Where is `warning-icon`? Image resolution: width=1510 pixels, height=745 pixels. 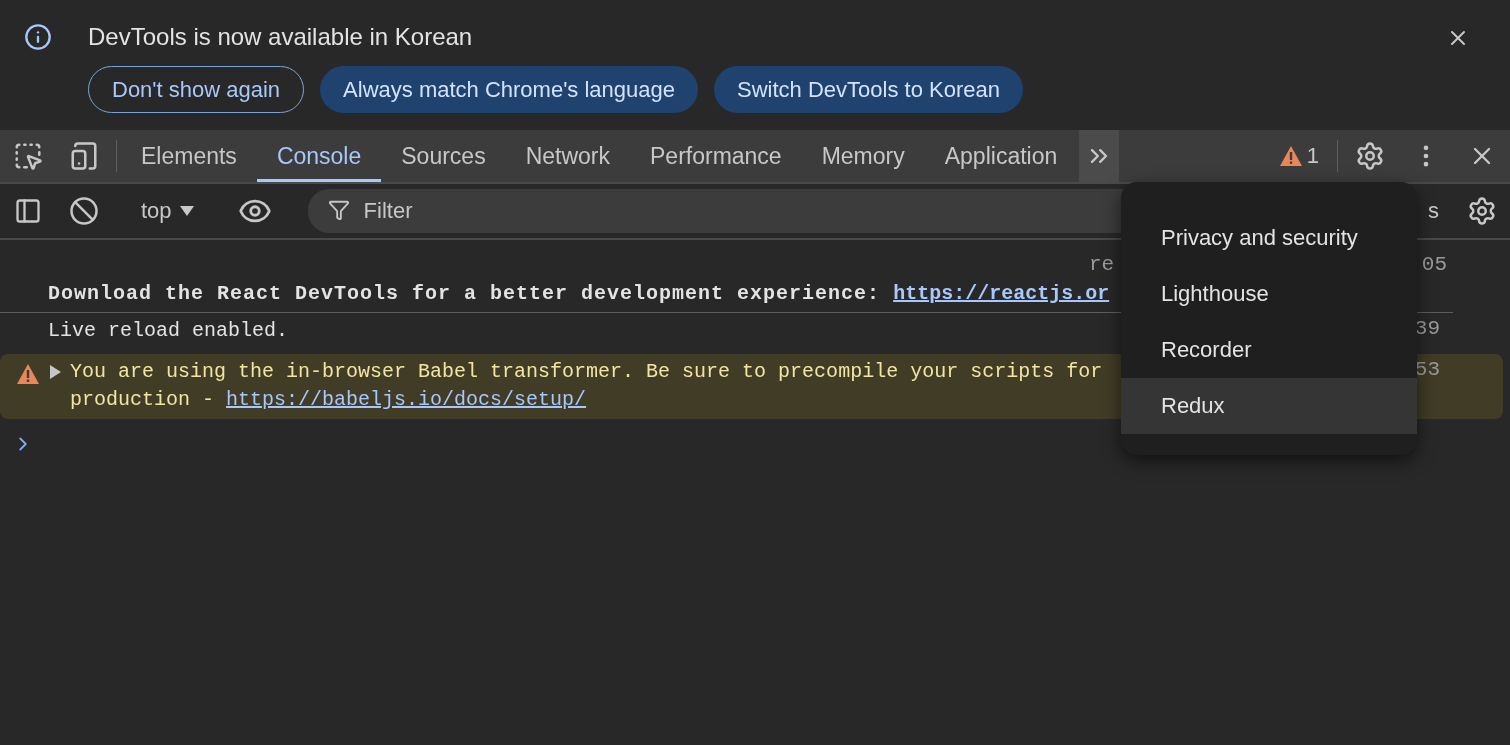 warning-icon is located at coordinates (28, 374).